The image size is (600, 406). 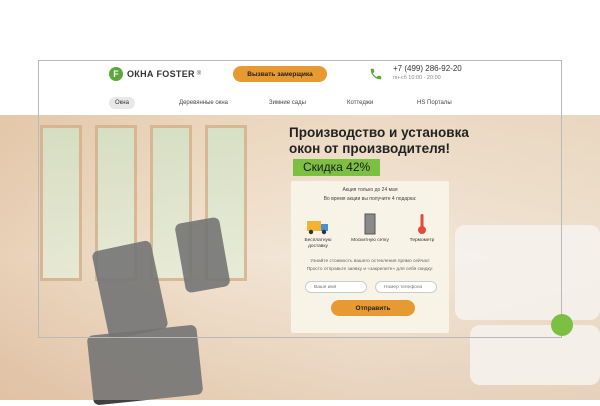 What do you see at coordinates (370, 240) in the screenshot?
I see `gift-mosquito-net-label: Москитную сетку` at bounding box center [370, 240].